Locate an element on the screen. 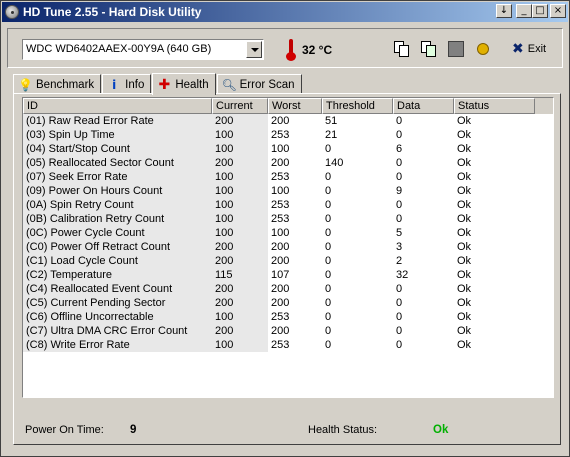 The width and height of the screenshot is (570, 457). power-on-time-value: 9 is located at coordinates (133, 430).